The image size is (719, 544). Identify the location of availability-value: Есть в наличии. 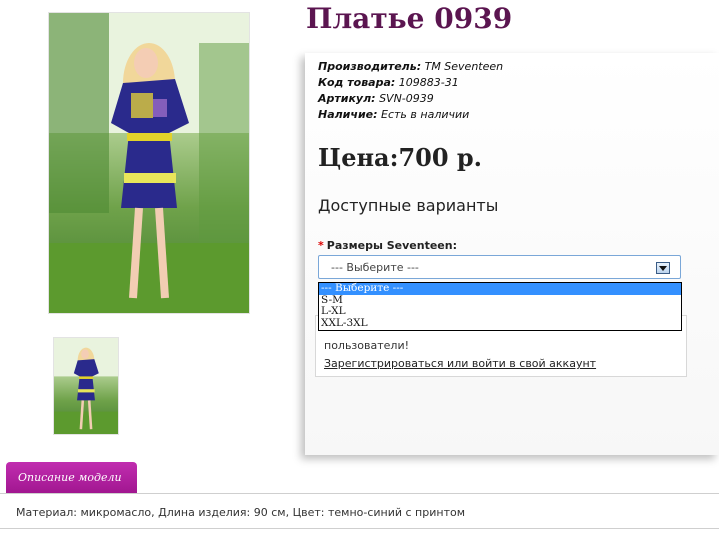
(425, 114).